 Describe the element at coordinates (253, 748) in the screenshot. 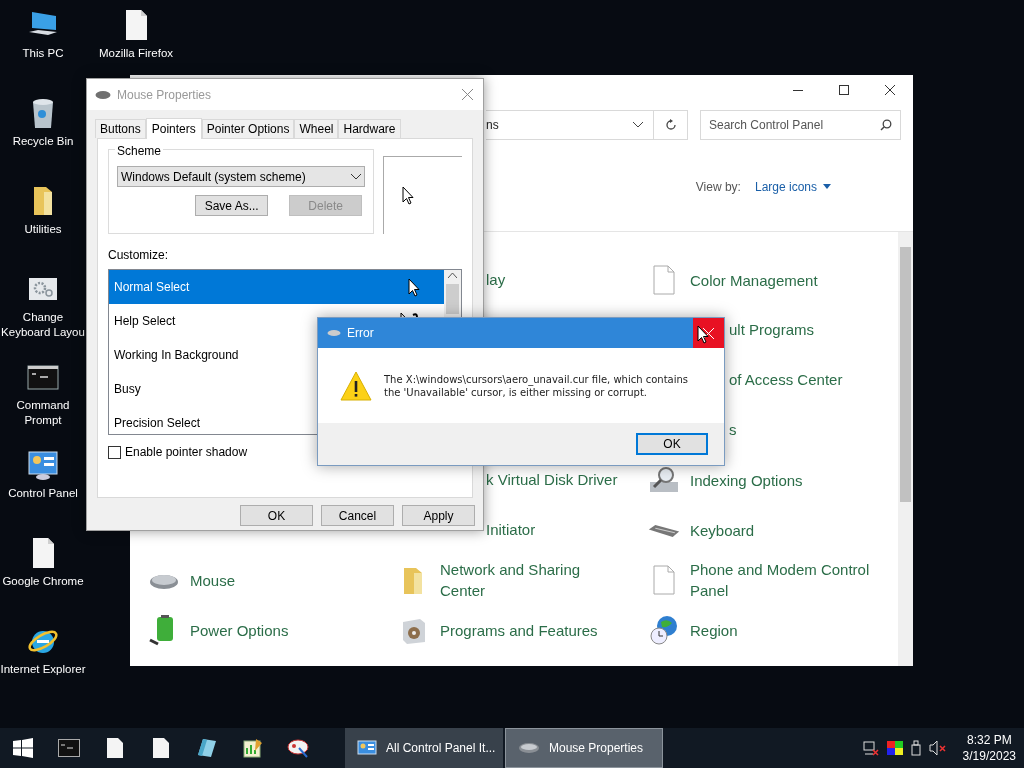

I see `notepad-icon` at that location.